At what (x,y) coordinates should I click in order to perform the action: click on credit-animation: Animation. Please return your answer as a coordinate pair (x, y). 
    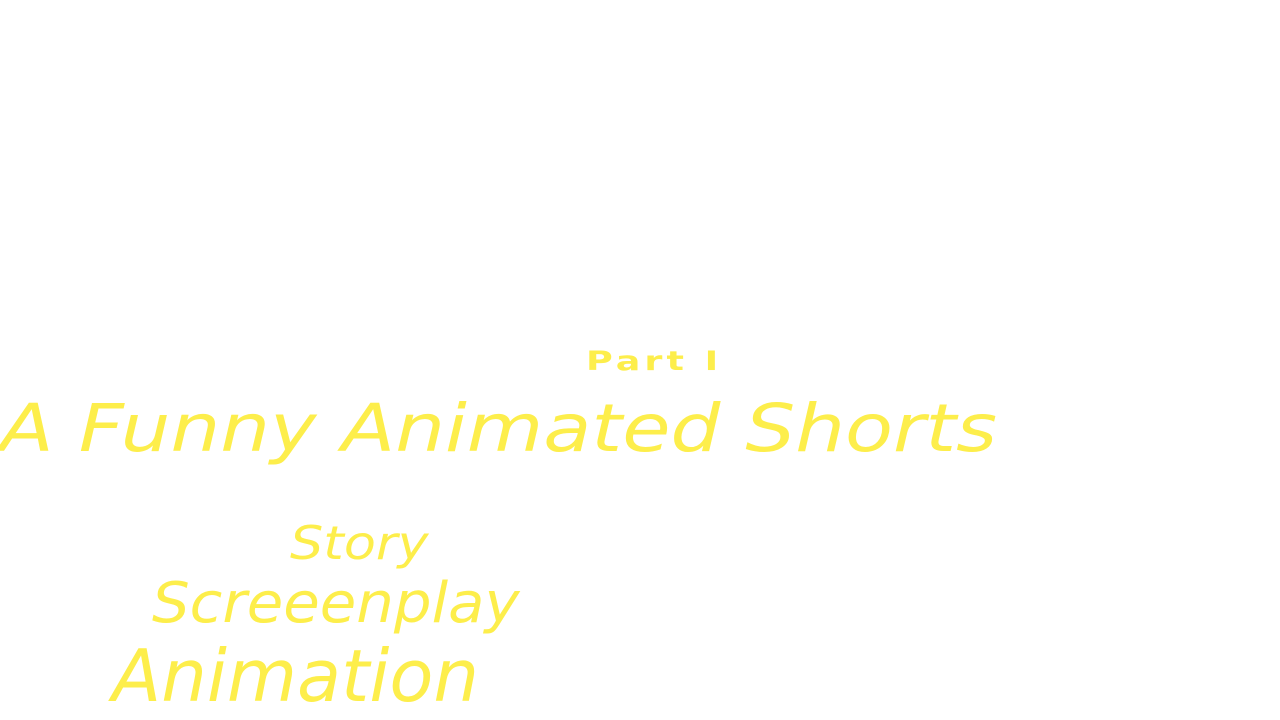
    Looking at the image, I should click on (296, 676).